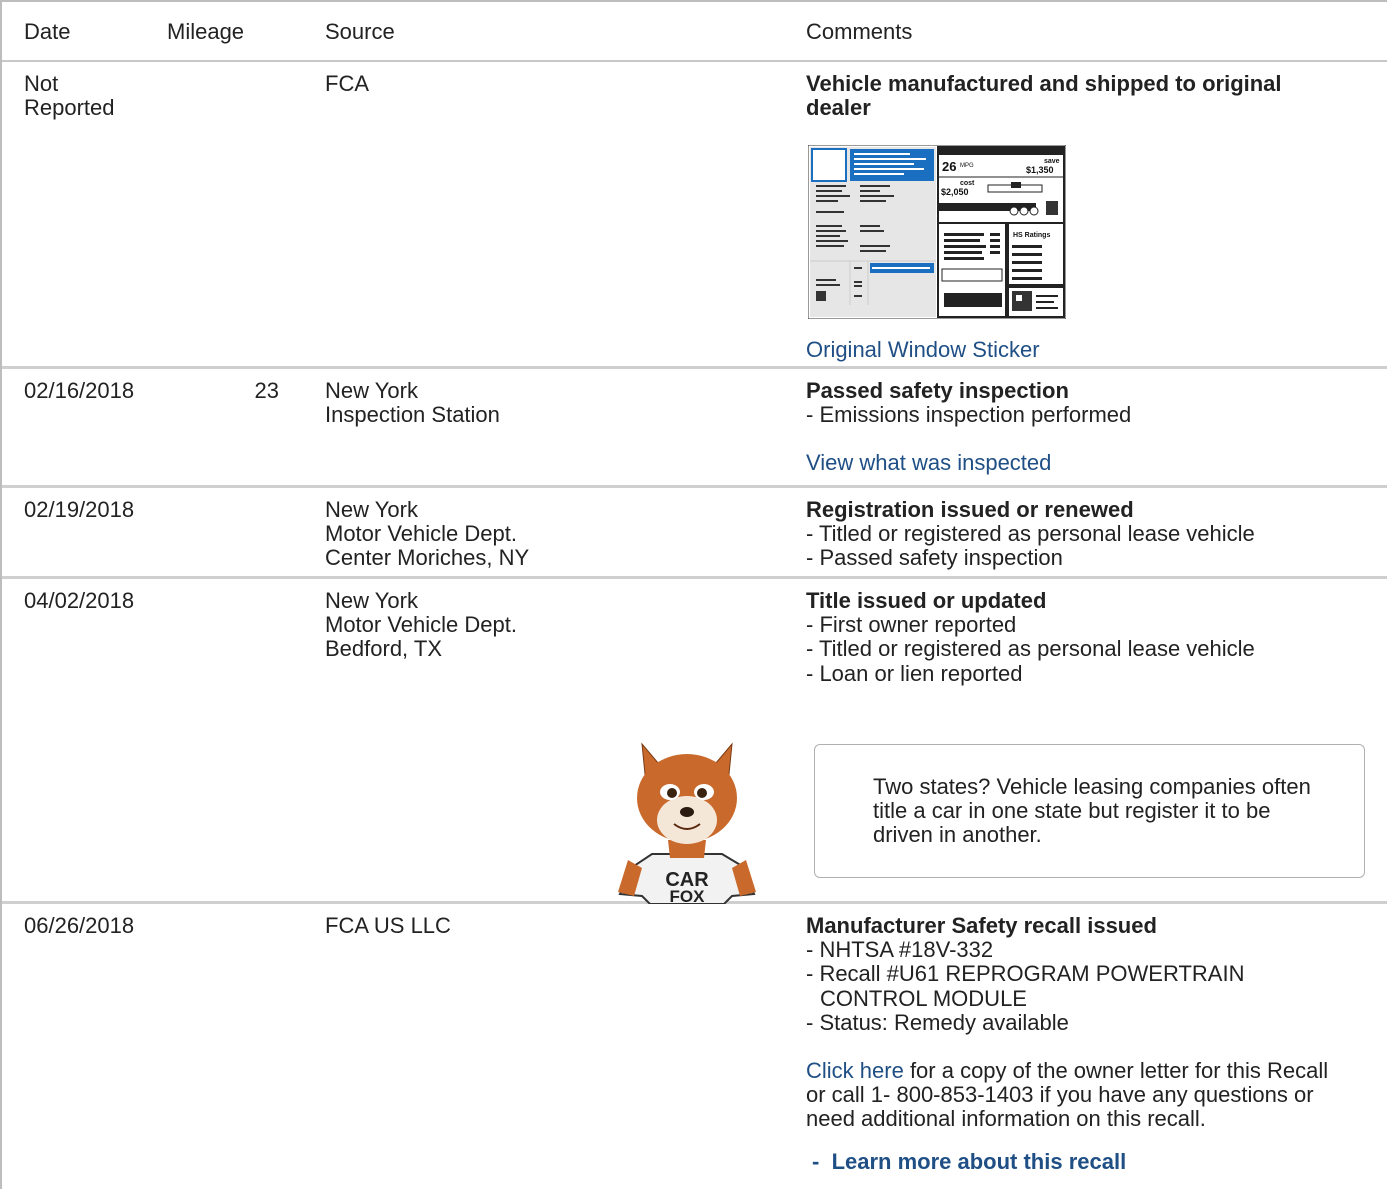 The width and height of the screenshot is (1387, 1204). I want to click on row-mileage: 23, so click(266, 390).